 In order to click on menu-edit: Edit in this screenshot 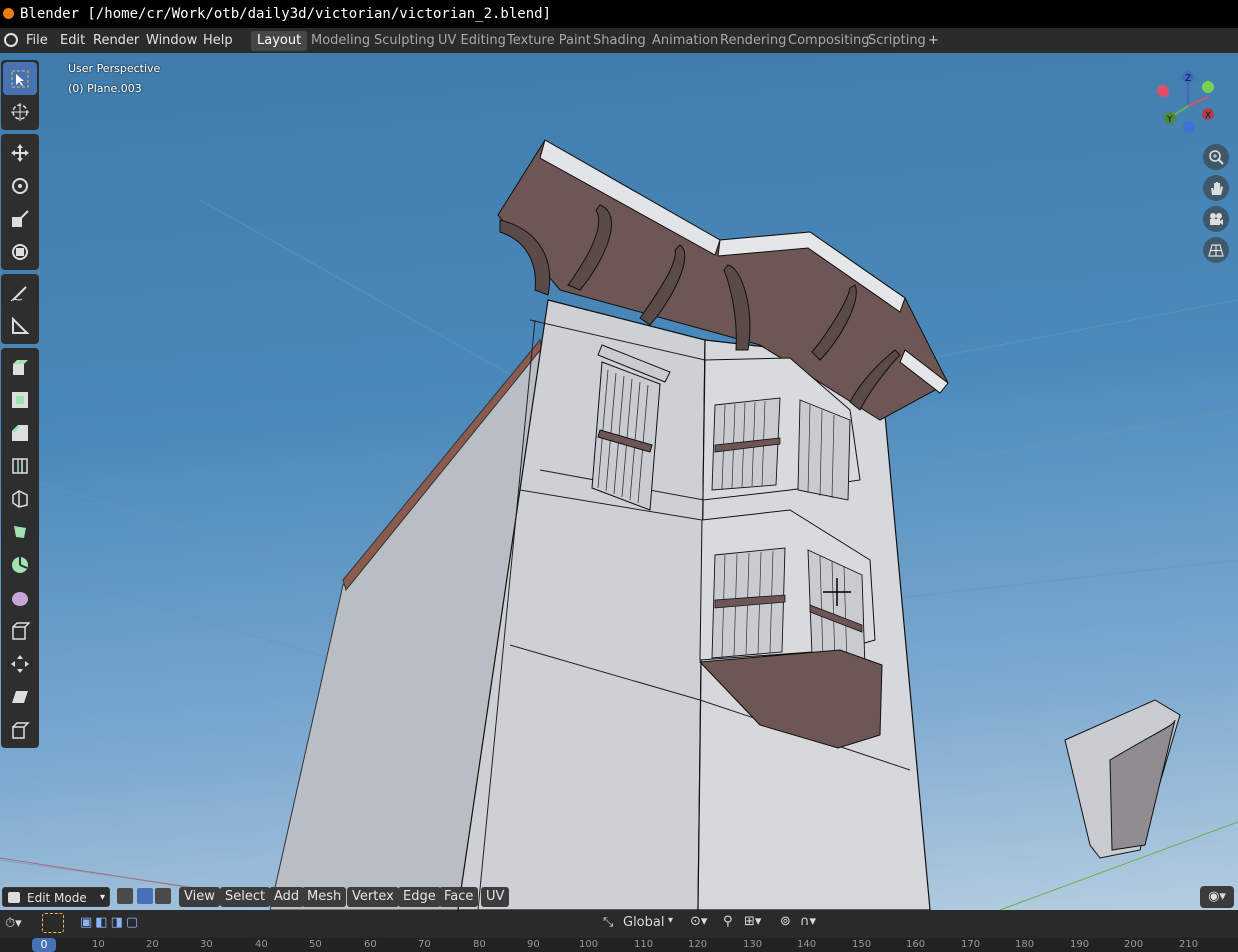, I will do `click(72, 40)`.